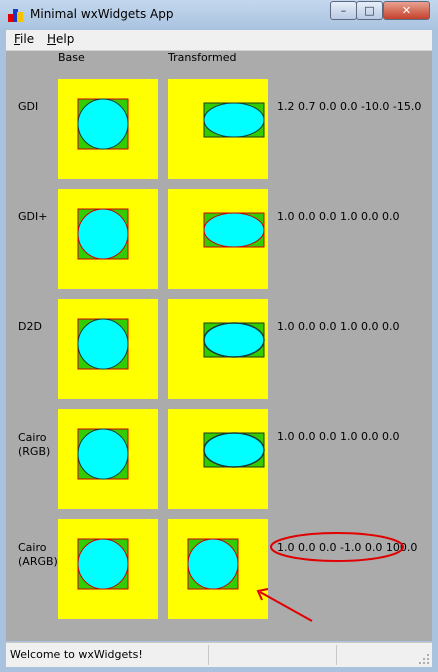  I want to click on menu-file-label: ile, so click(27, 39).